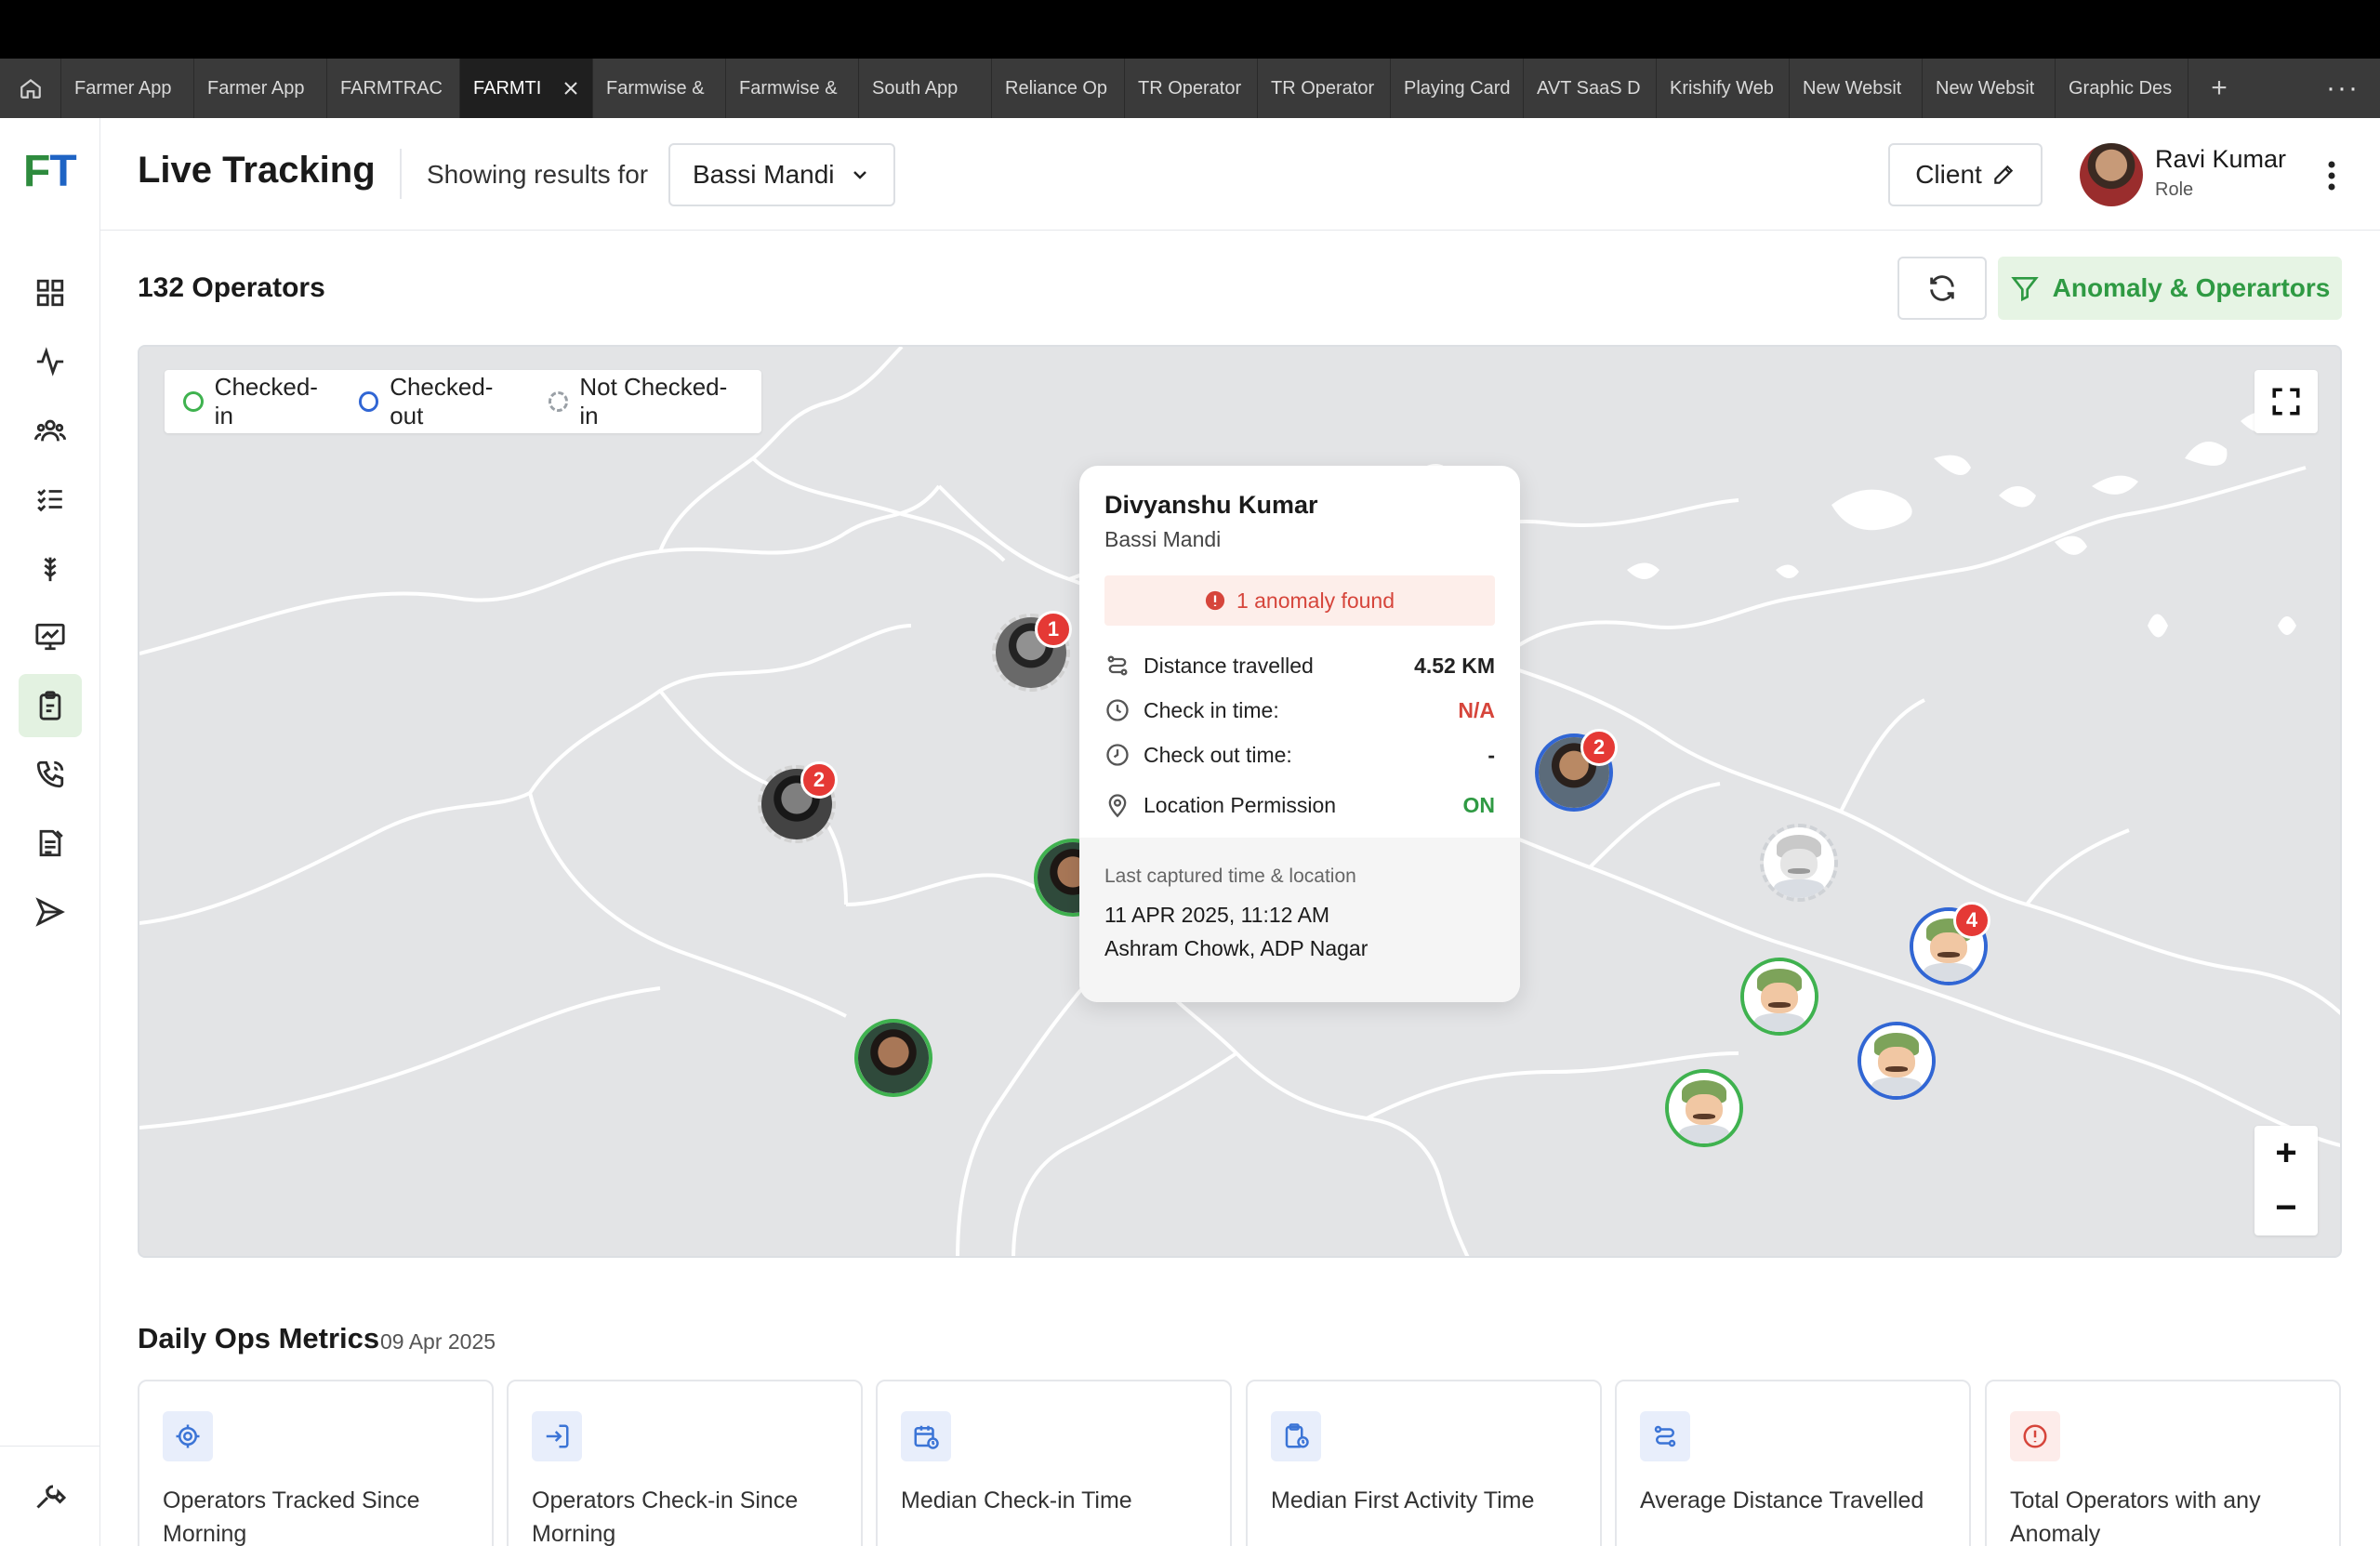 The height and width of the screenshot is (1546, 2380). I want to click on browser-tab: Krishify Web, so click(1723, 88).